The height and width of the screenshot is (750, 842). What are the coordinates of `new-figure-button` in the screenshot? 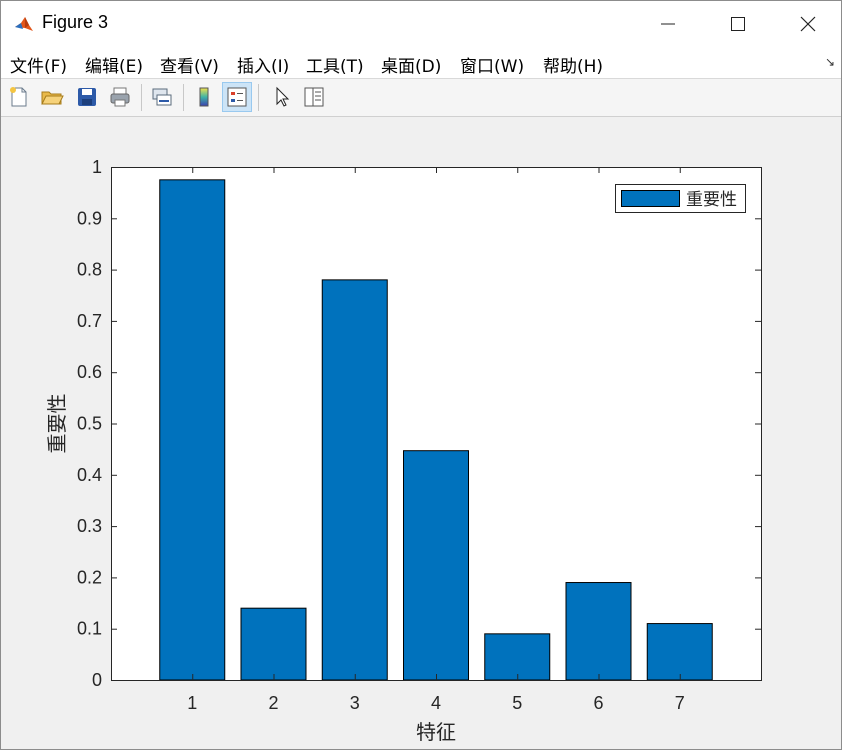 It's located at (19, 97).